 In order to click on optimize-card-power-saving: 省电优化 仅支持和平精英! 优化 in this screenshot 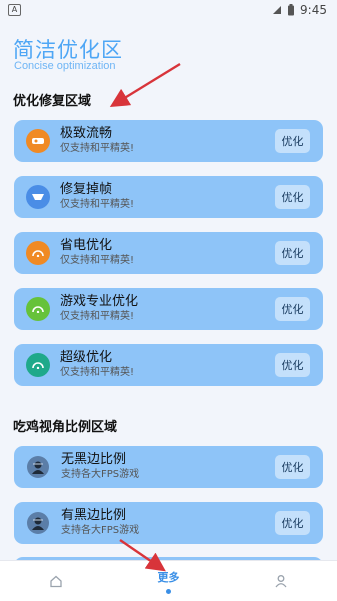, I will do `click(168, 253)`.